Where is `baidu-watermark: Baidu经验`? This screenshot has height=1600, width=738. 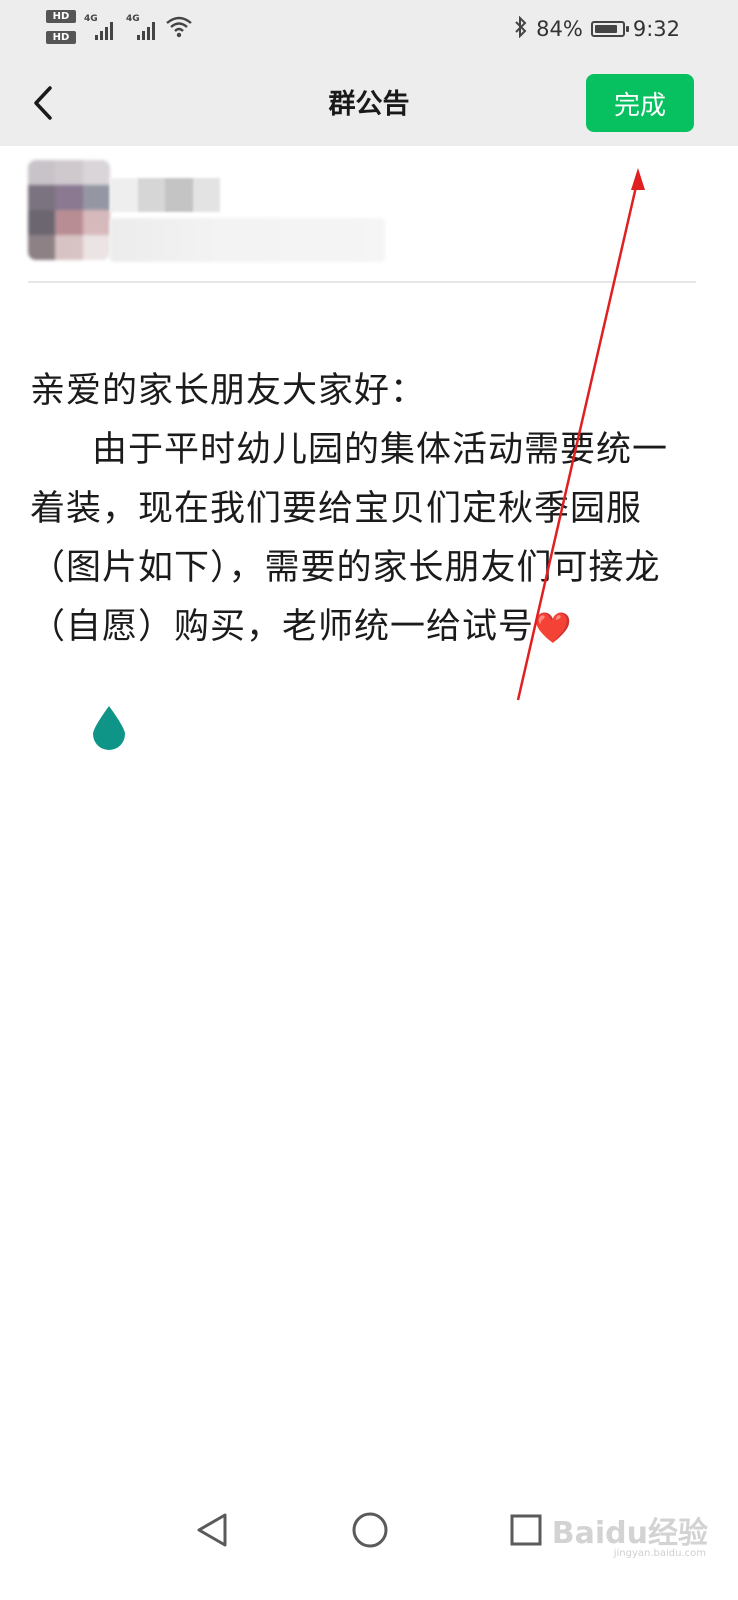
baidu-watermark: Baidu经验 is located at coordinates (629, 1533).